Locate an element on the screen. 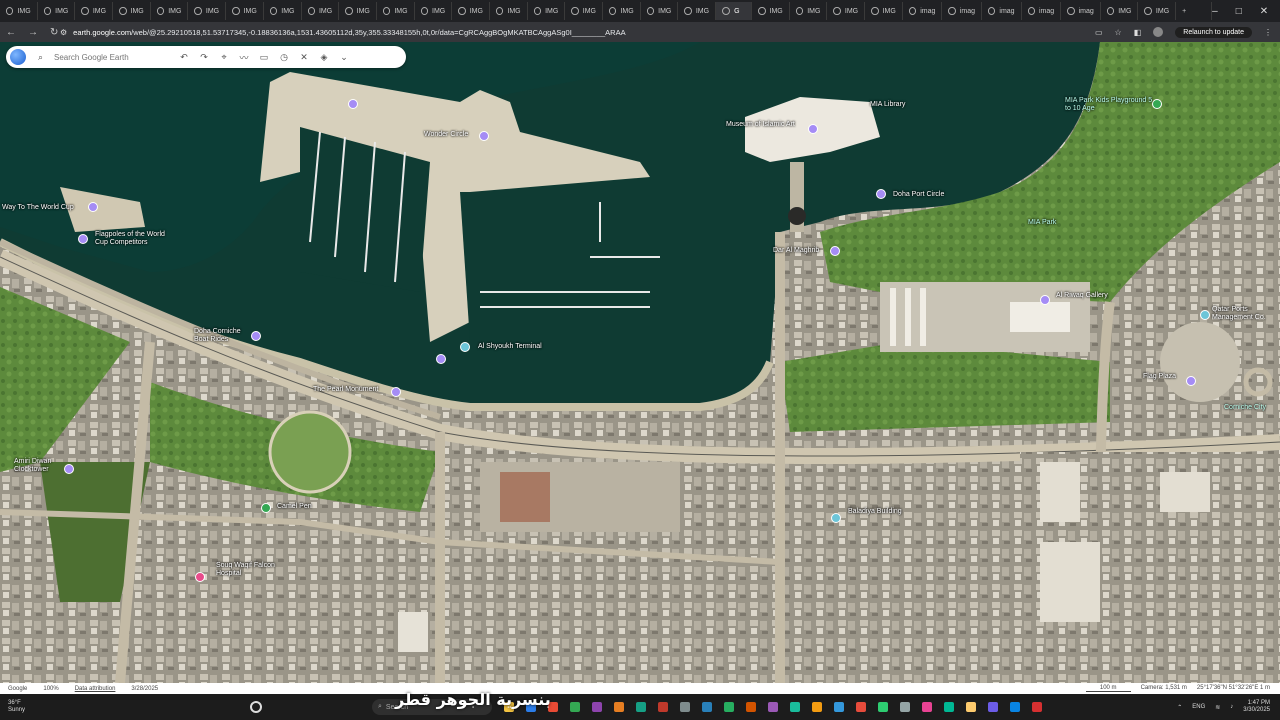 This screenshot has height=720, width=1280. search-input is located at coordinates (114, 57).